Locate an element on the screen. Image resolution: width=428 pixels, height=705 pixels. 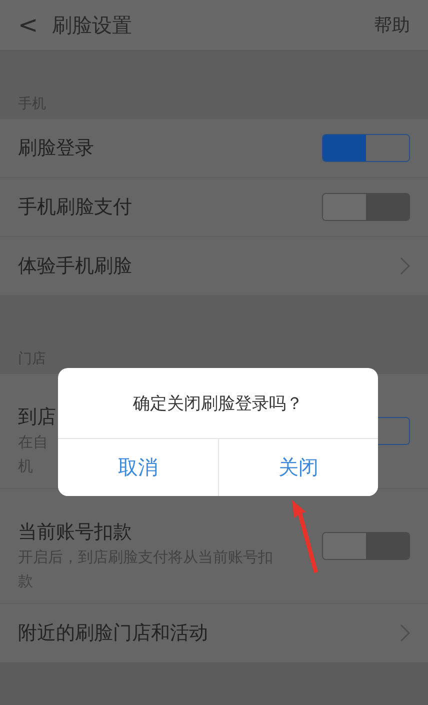
close-button: 关闭 is located at coordinates (298, 467).